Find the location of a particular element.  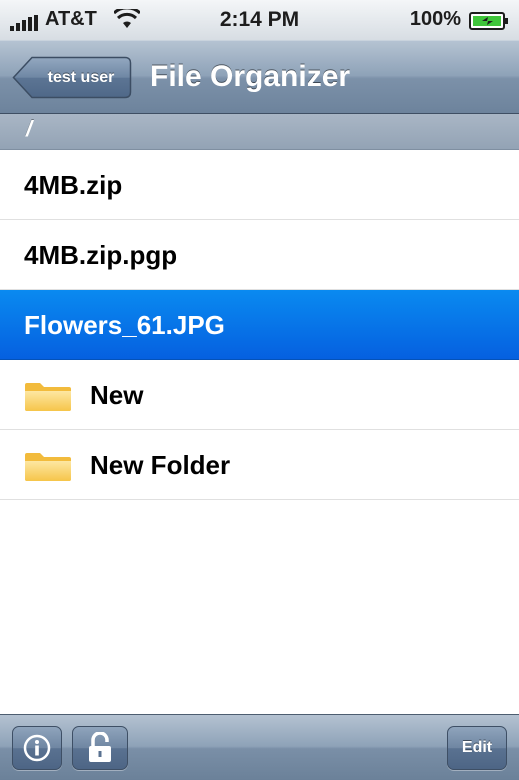

current-path: / is located at coordinates (29, 128).